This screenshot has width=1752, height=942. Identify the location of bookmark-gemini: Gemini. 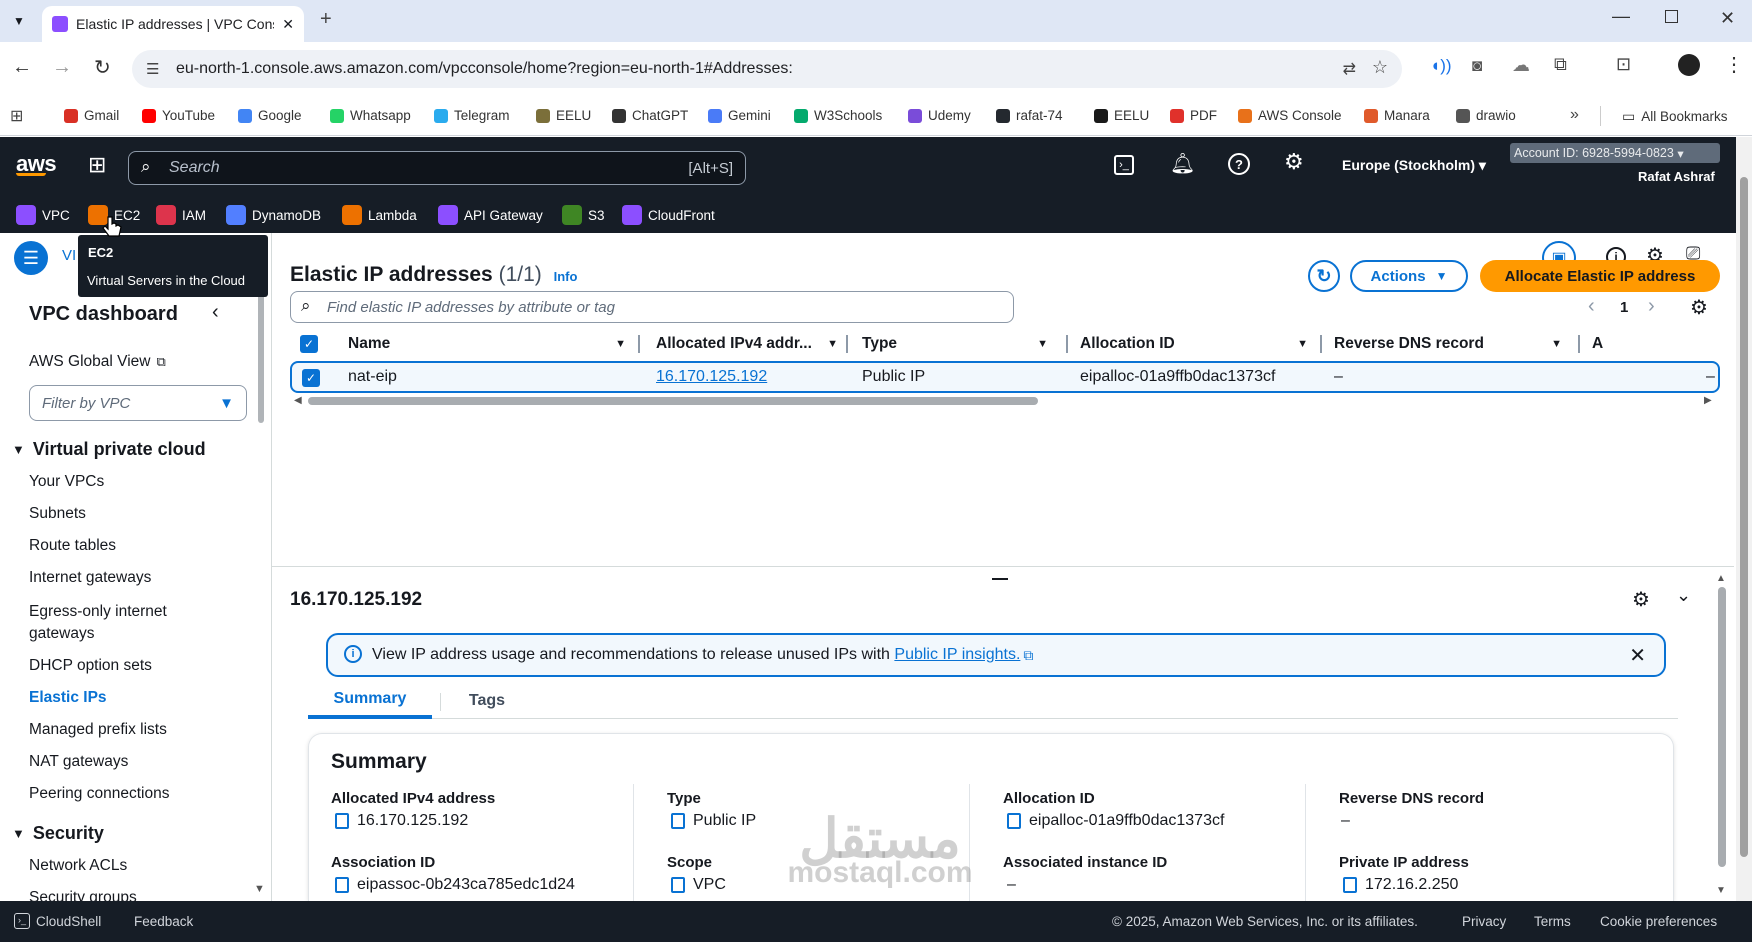
(739, 115).